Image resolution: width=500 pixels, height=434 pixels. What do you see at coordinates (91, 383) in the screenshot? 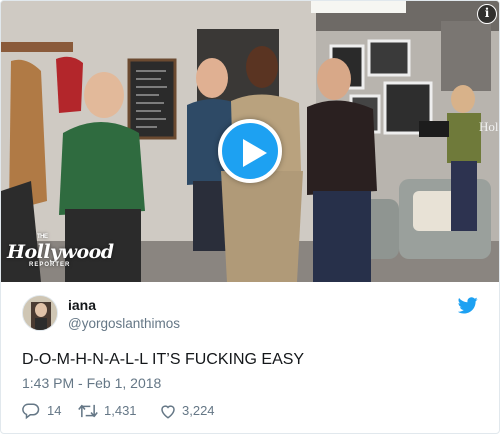
I see `tweet-timestamp: 1:43 PM - Feb 1, 2018` at bounding box center [91, 383].